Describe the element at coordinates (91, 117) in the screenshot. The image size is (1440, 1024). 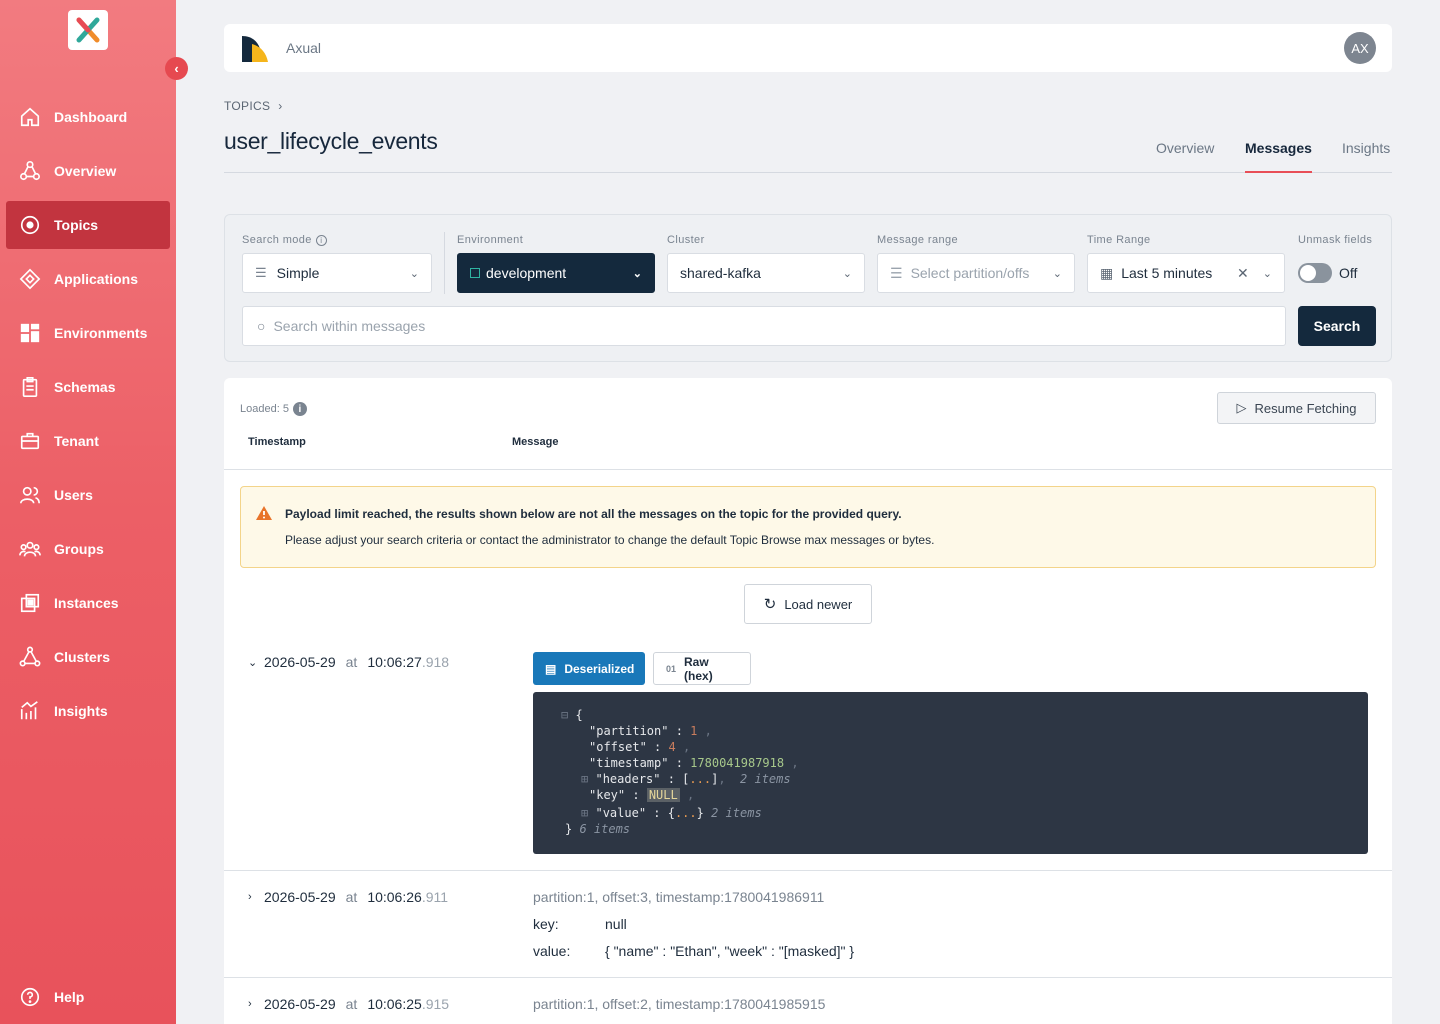
I see `sidebar-item-label: Dashboard` at that location.